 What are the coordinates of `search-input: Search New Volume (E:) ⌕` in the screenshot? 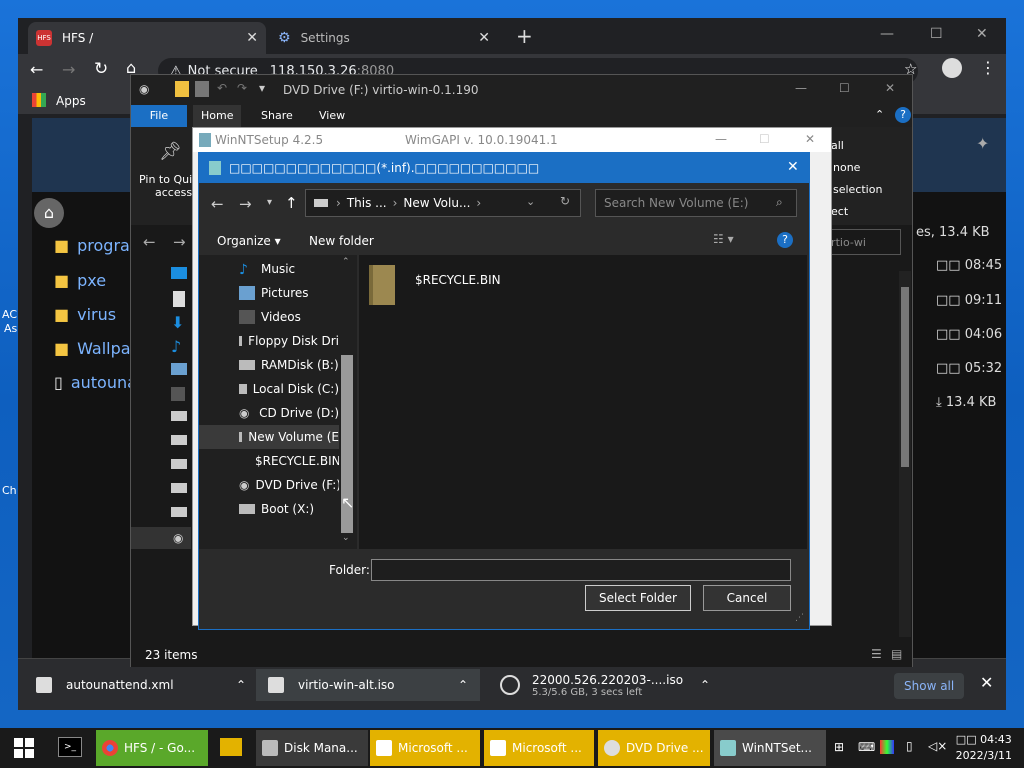 It's located at (696, 203).